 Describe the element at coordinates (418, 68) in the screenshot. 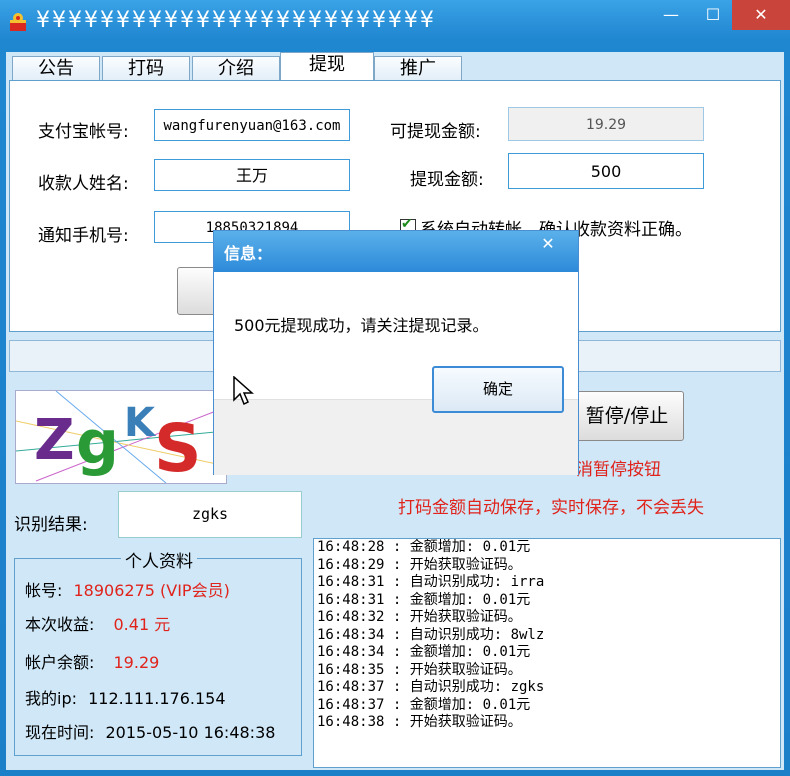

I see `tab-promotion: 推广` at that location.